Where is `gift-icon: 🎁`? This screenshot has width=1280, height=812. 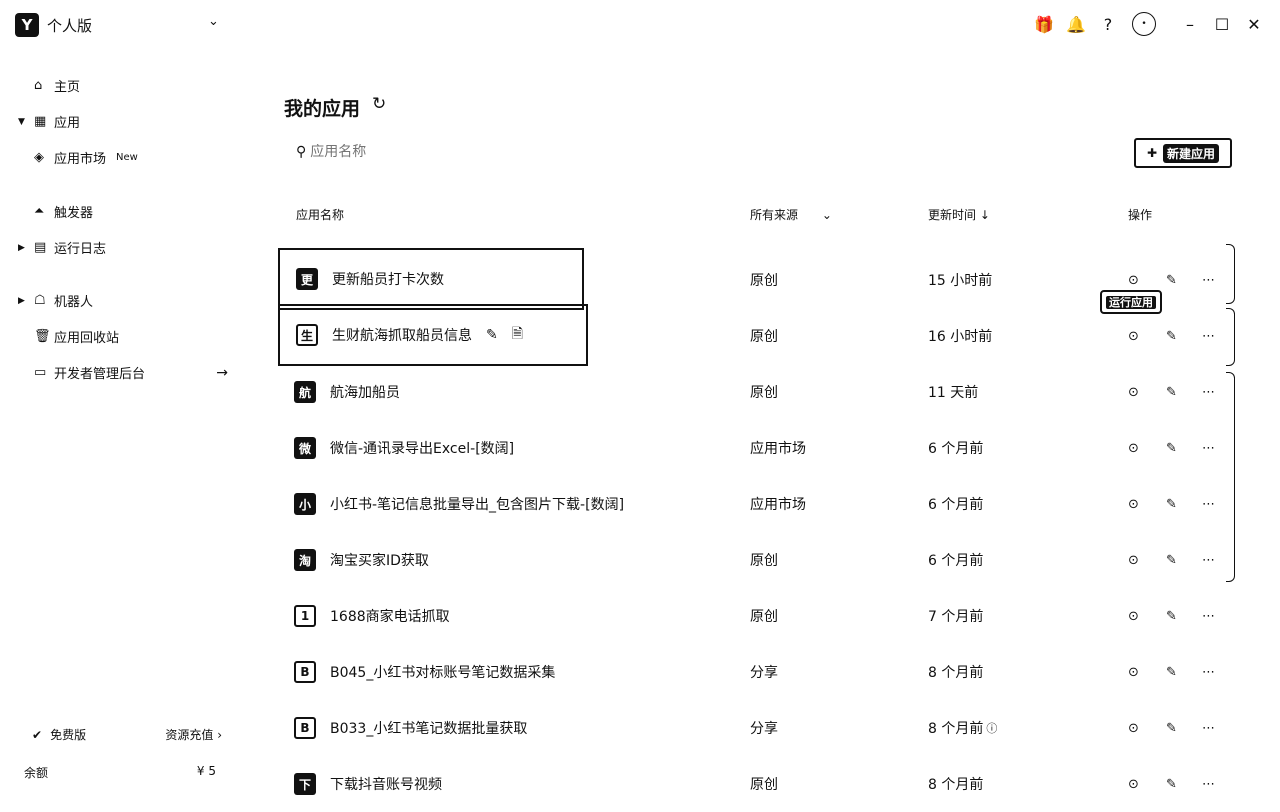
gift-icon: 🎁 is located at coordinates (1044, 24).